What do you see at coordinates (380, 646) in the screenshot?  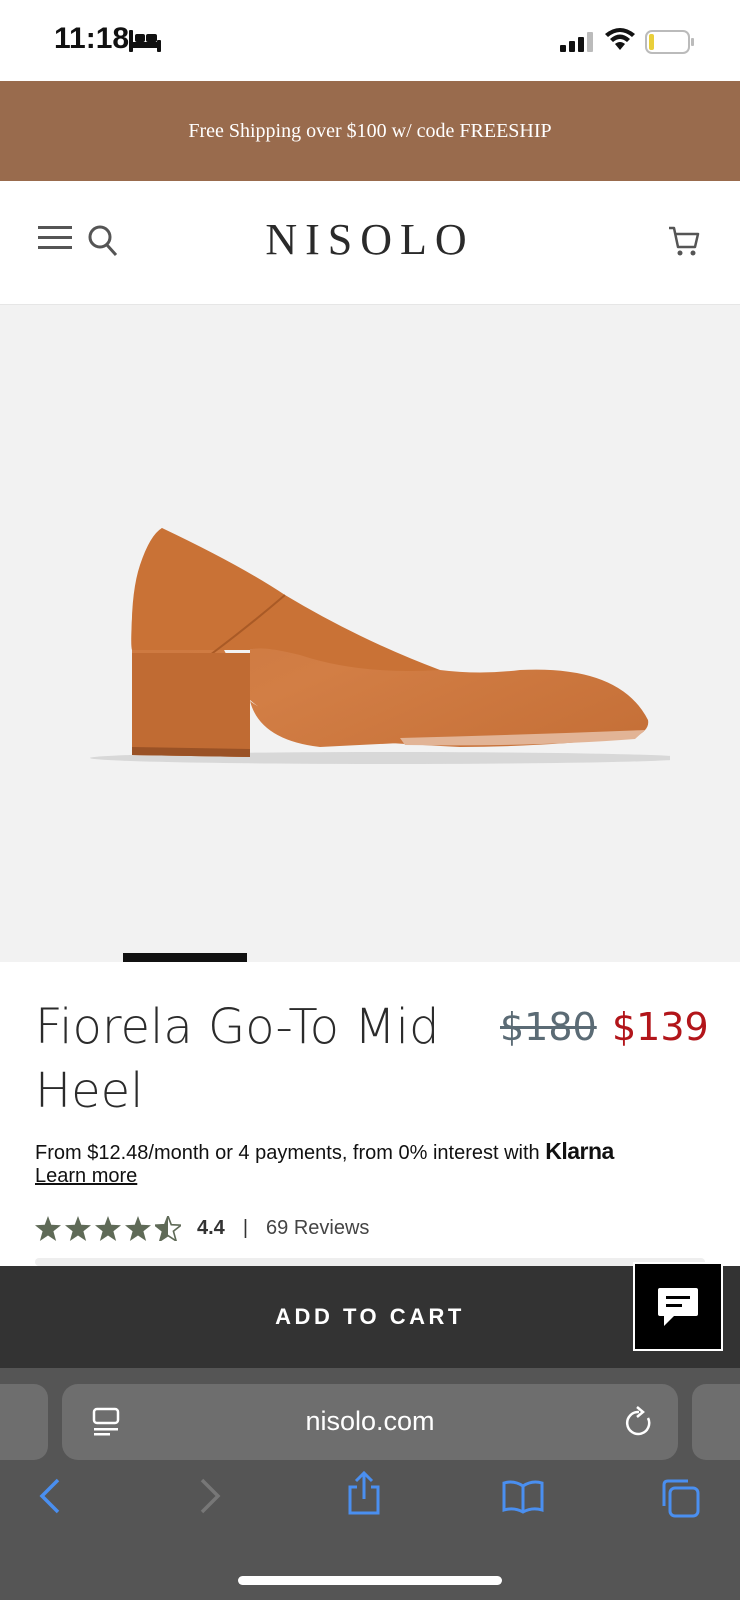 I see `shoe-image` at bounding box center [380, 646].